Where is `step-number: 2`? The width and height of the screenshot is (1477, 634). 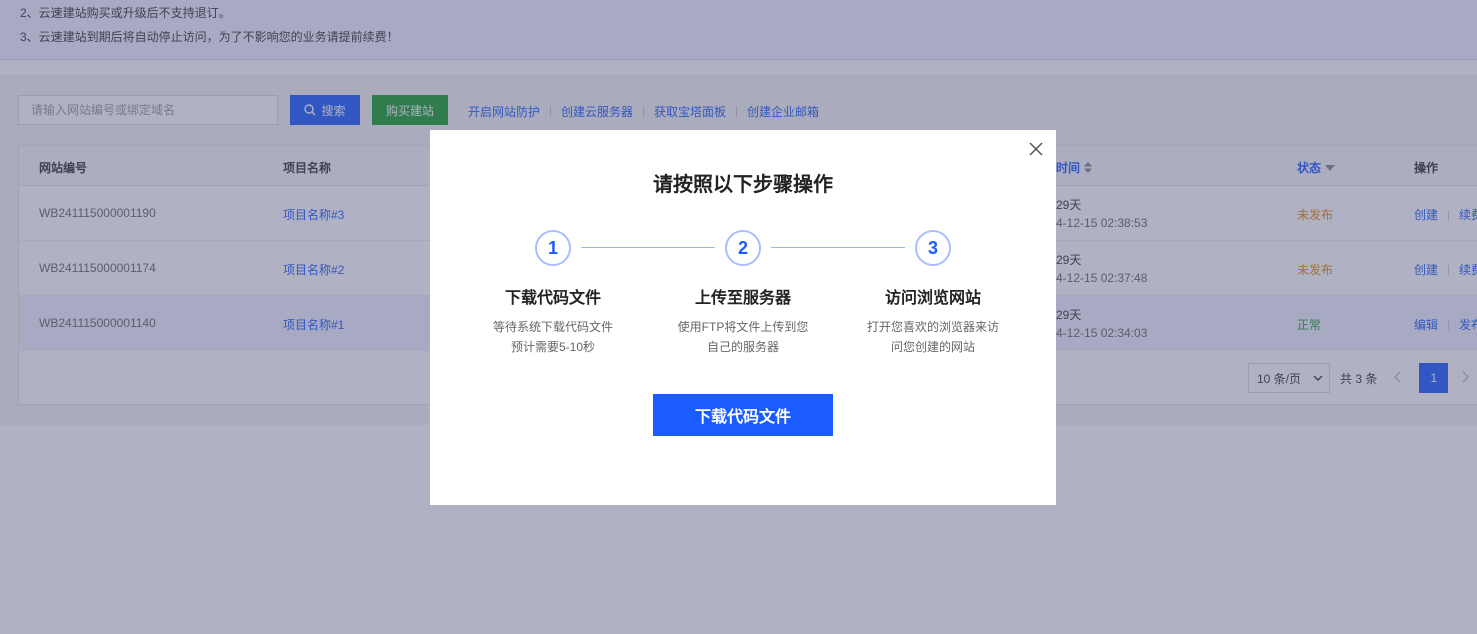
step-number: 2 is located at coordinates (743, 248).